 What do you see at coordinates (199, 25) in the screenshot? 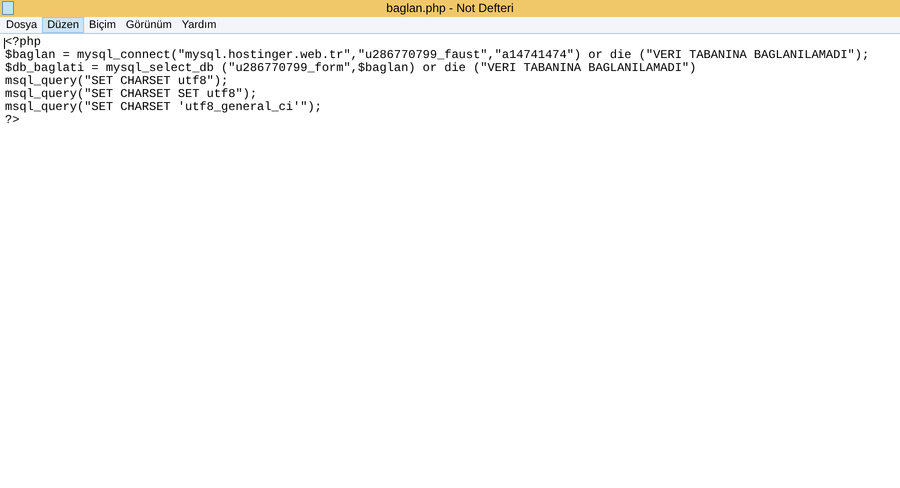
I see `menu-item: Yardım` at bounding box center [199, 25].